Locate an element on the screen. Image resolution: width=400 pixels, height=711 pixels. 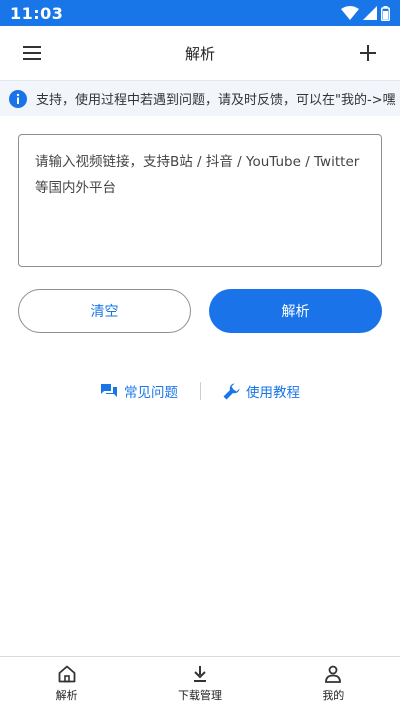
battery-icon is located at coordinates (385, 13).